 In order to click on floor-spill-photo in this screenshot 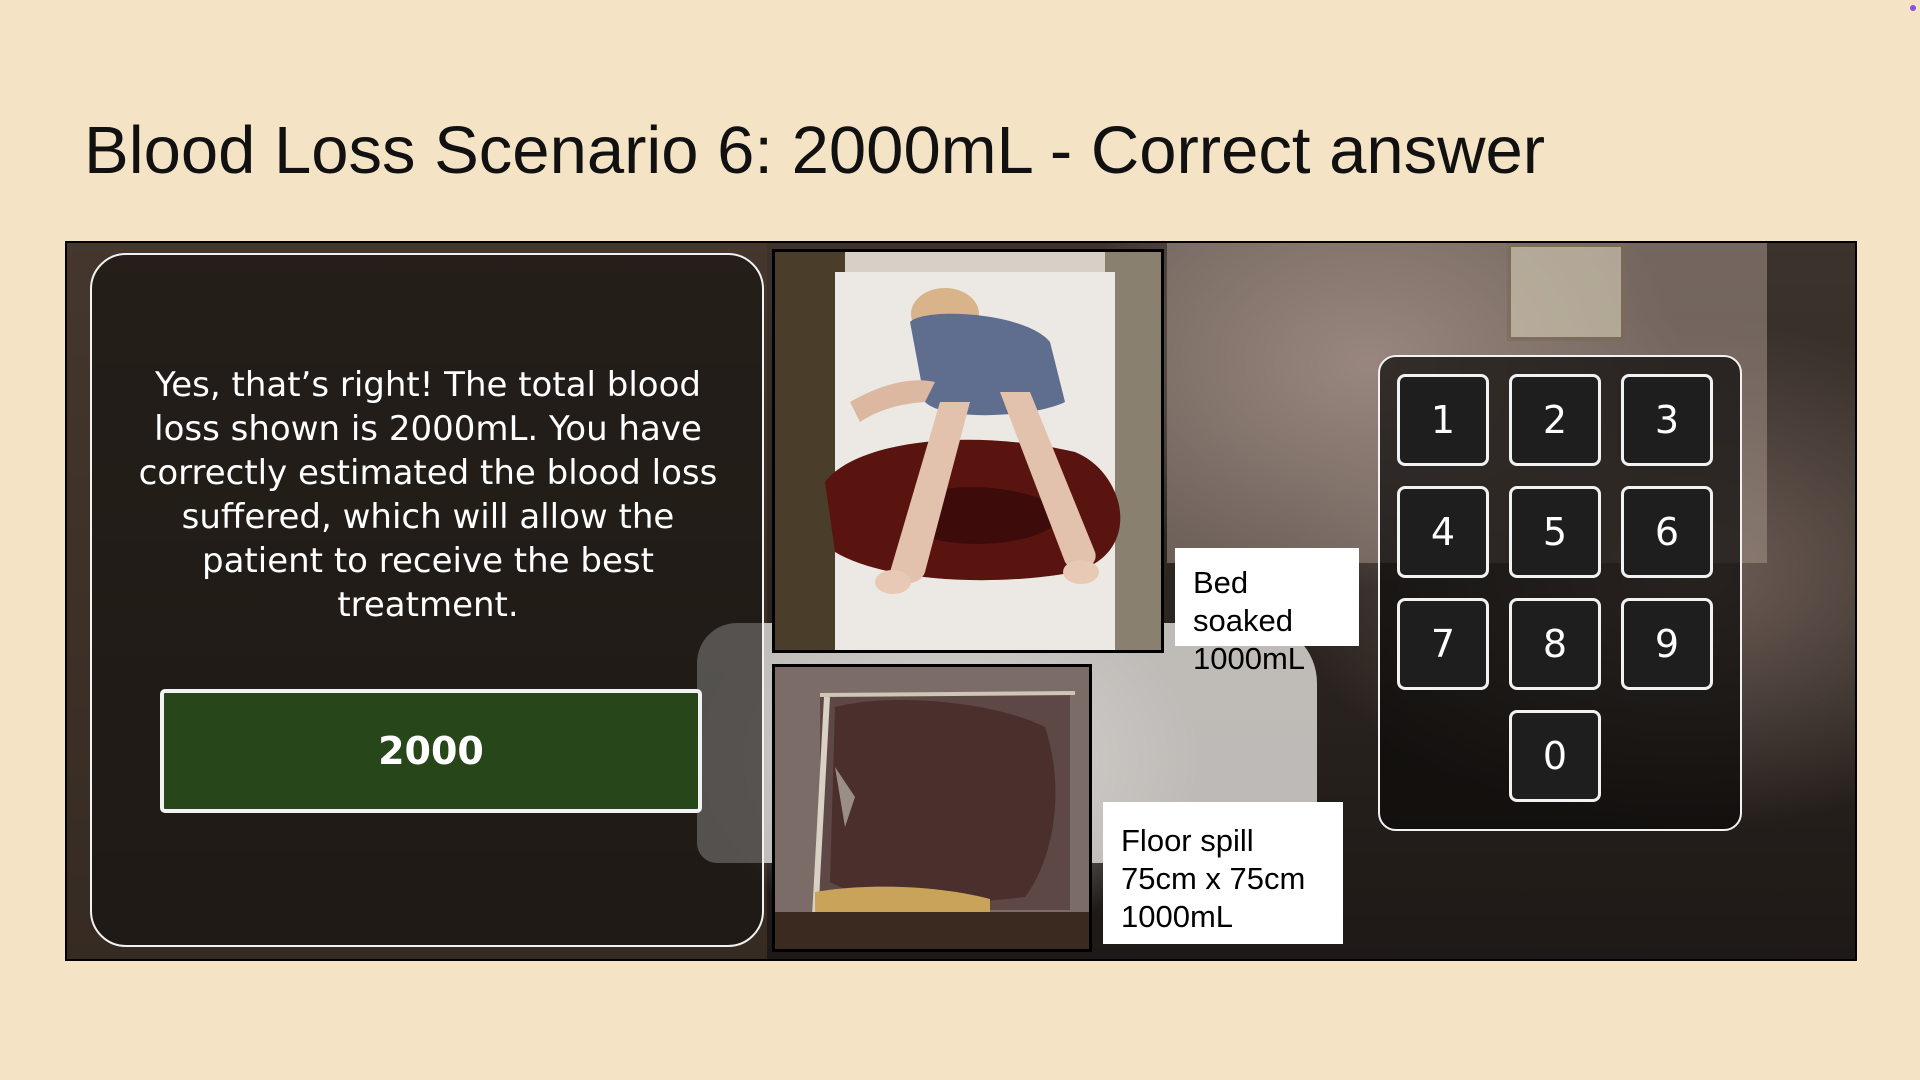, I will do `click(932, 808)`.